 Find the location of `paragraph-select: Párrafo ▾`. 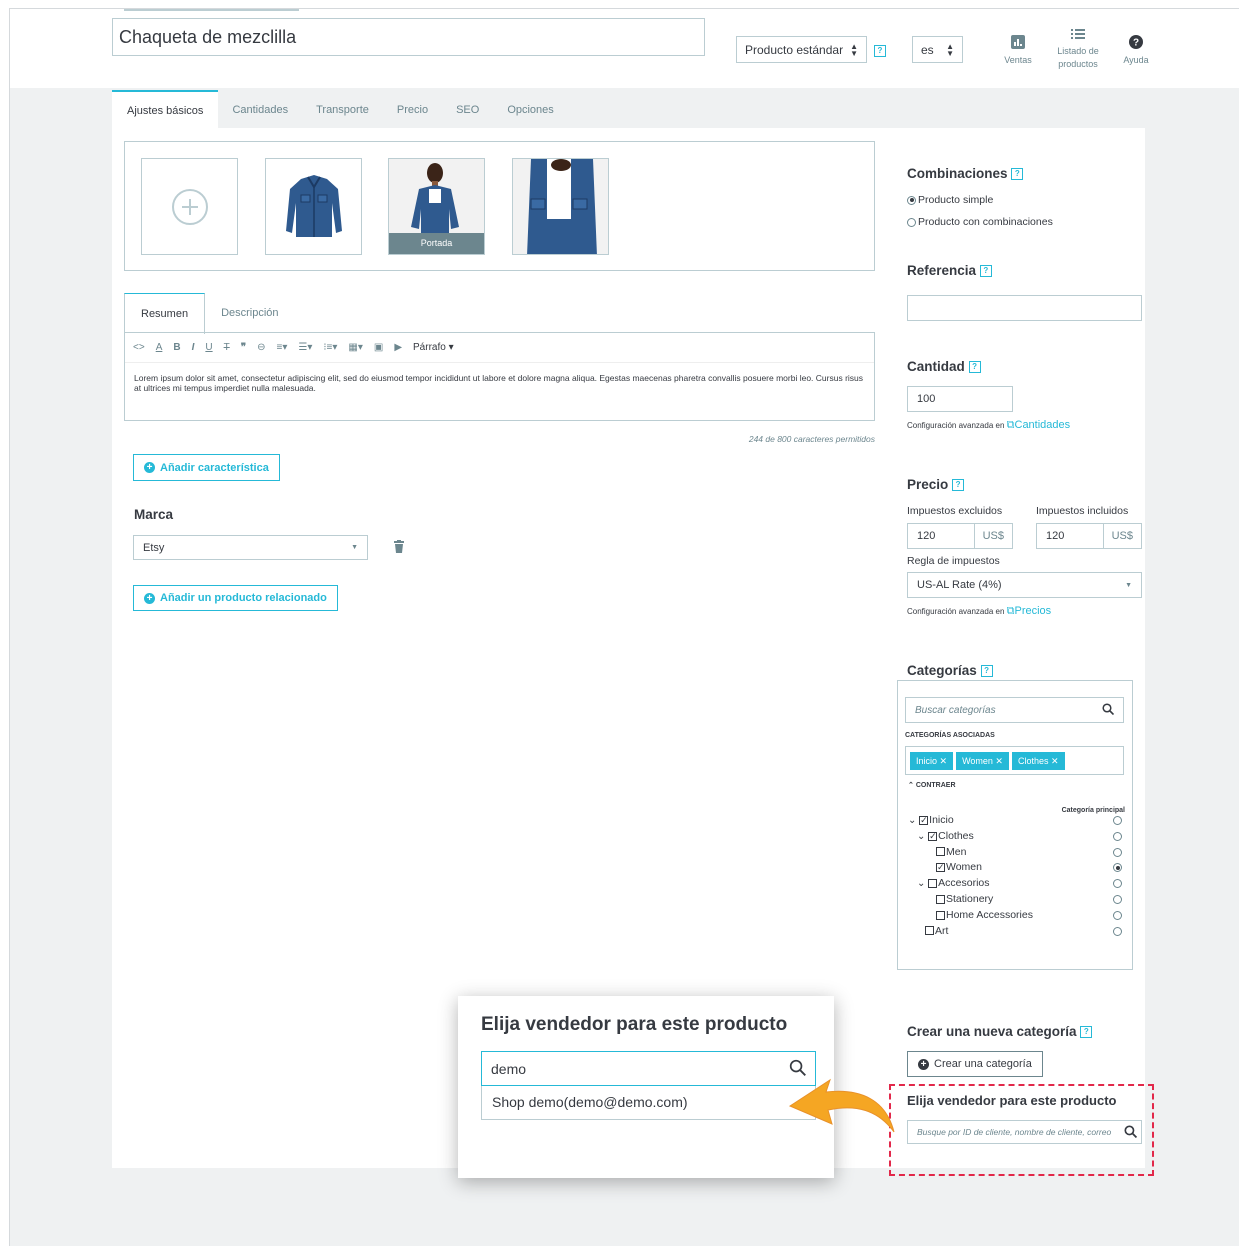

paragraph-select: Párrafo ▾ is located at coordinates (433, 347).